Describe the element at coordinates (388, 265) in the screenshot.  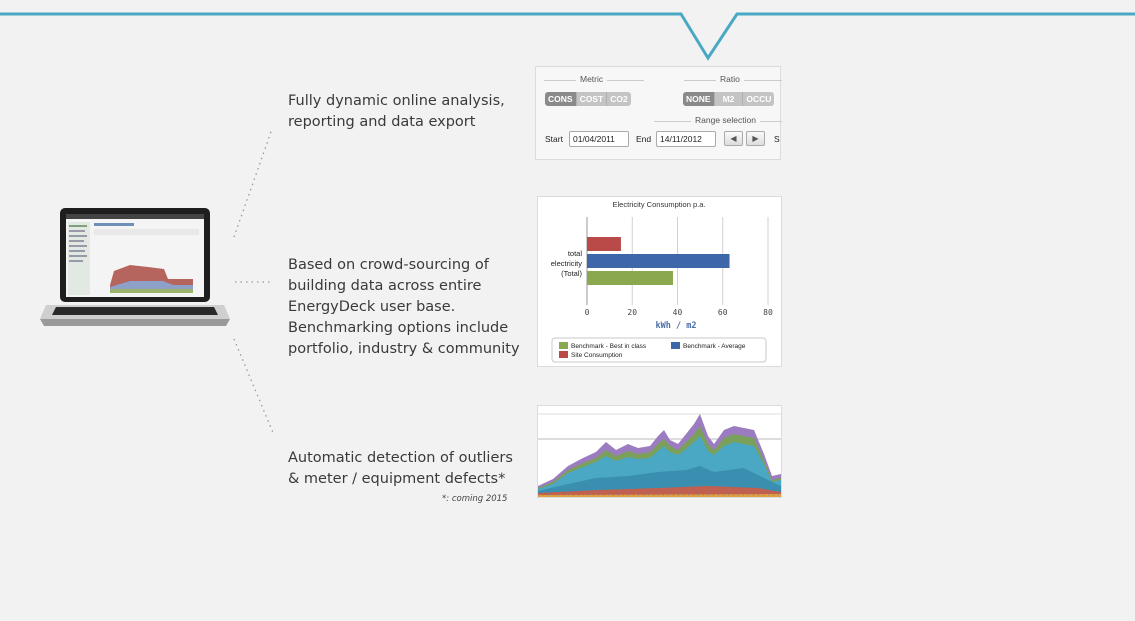
I see `feature-line: Based on crowd-sourcing of` at that location.